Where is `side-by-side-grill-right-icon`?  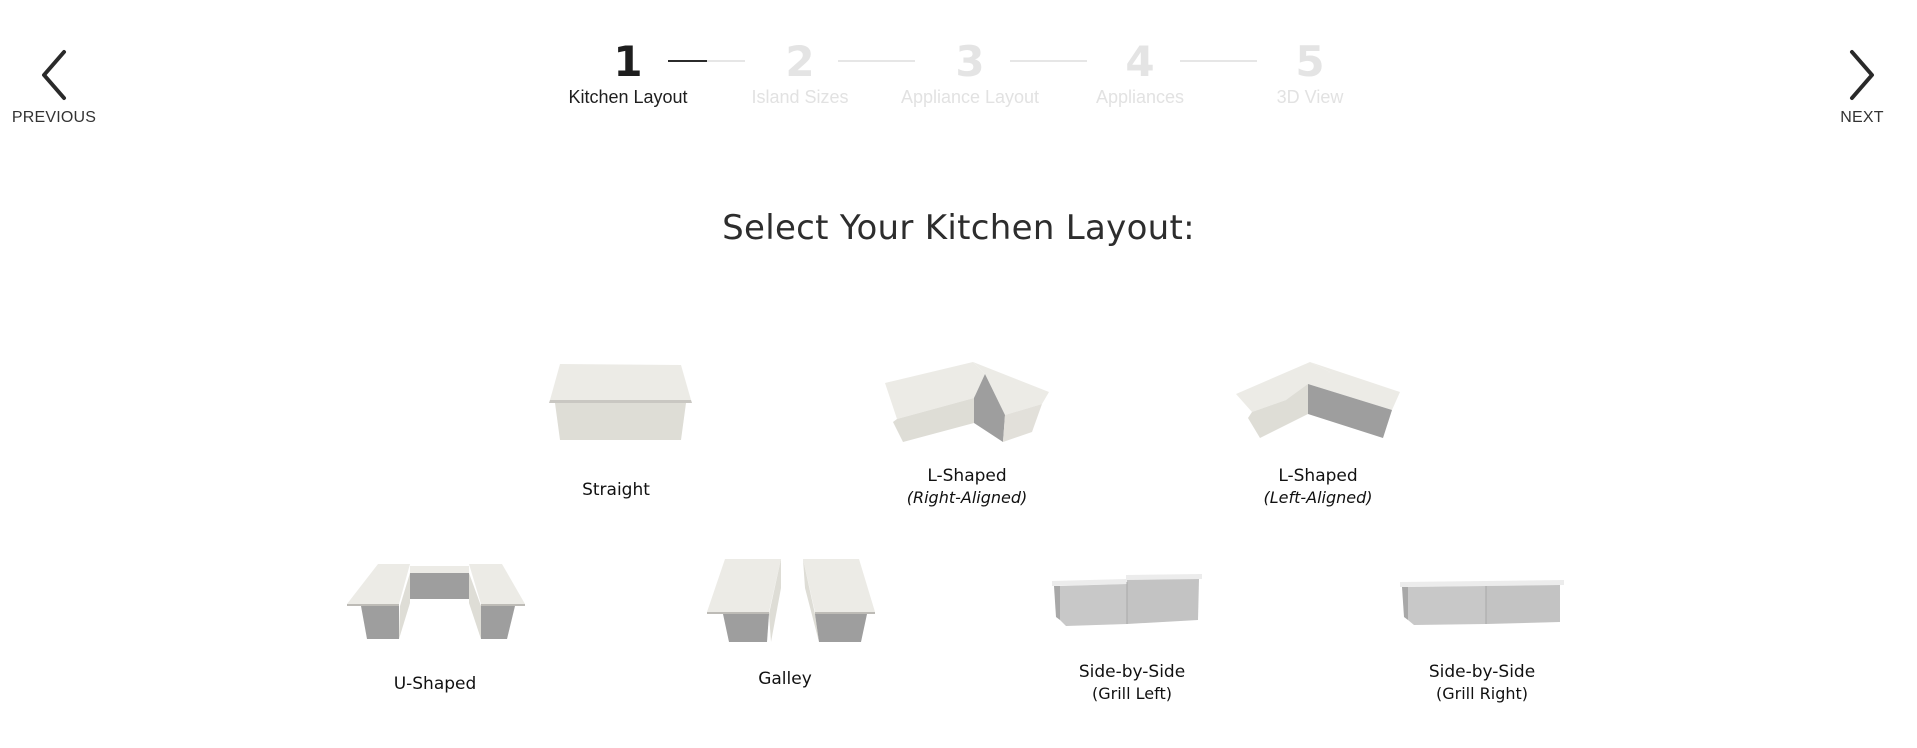 side-by-side-grill-right-icon is located at coordinates (1482, 602).